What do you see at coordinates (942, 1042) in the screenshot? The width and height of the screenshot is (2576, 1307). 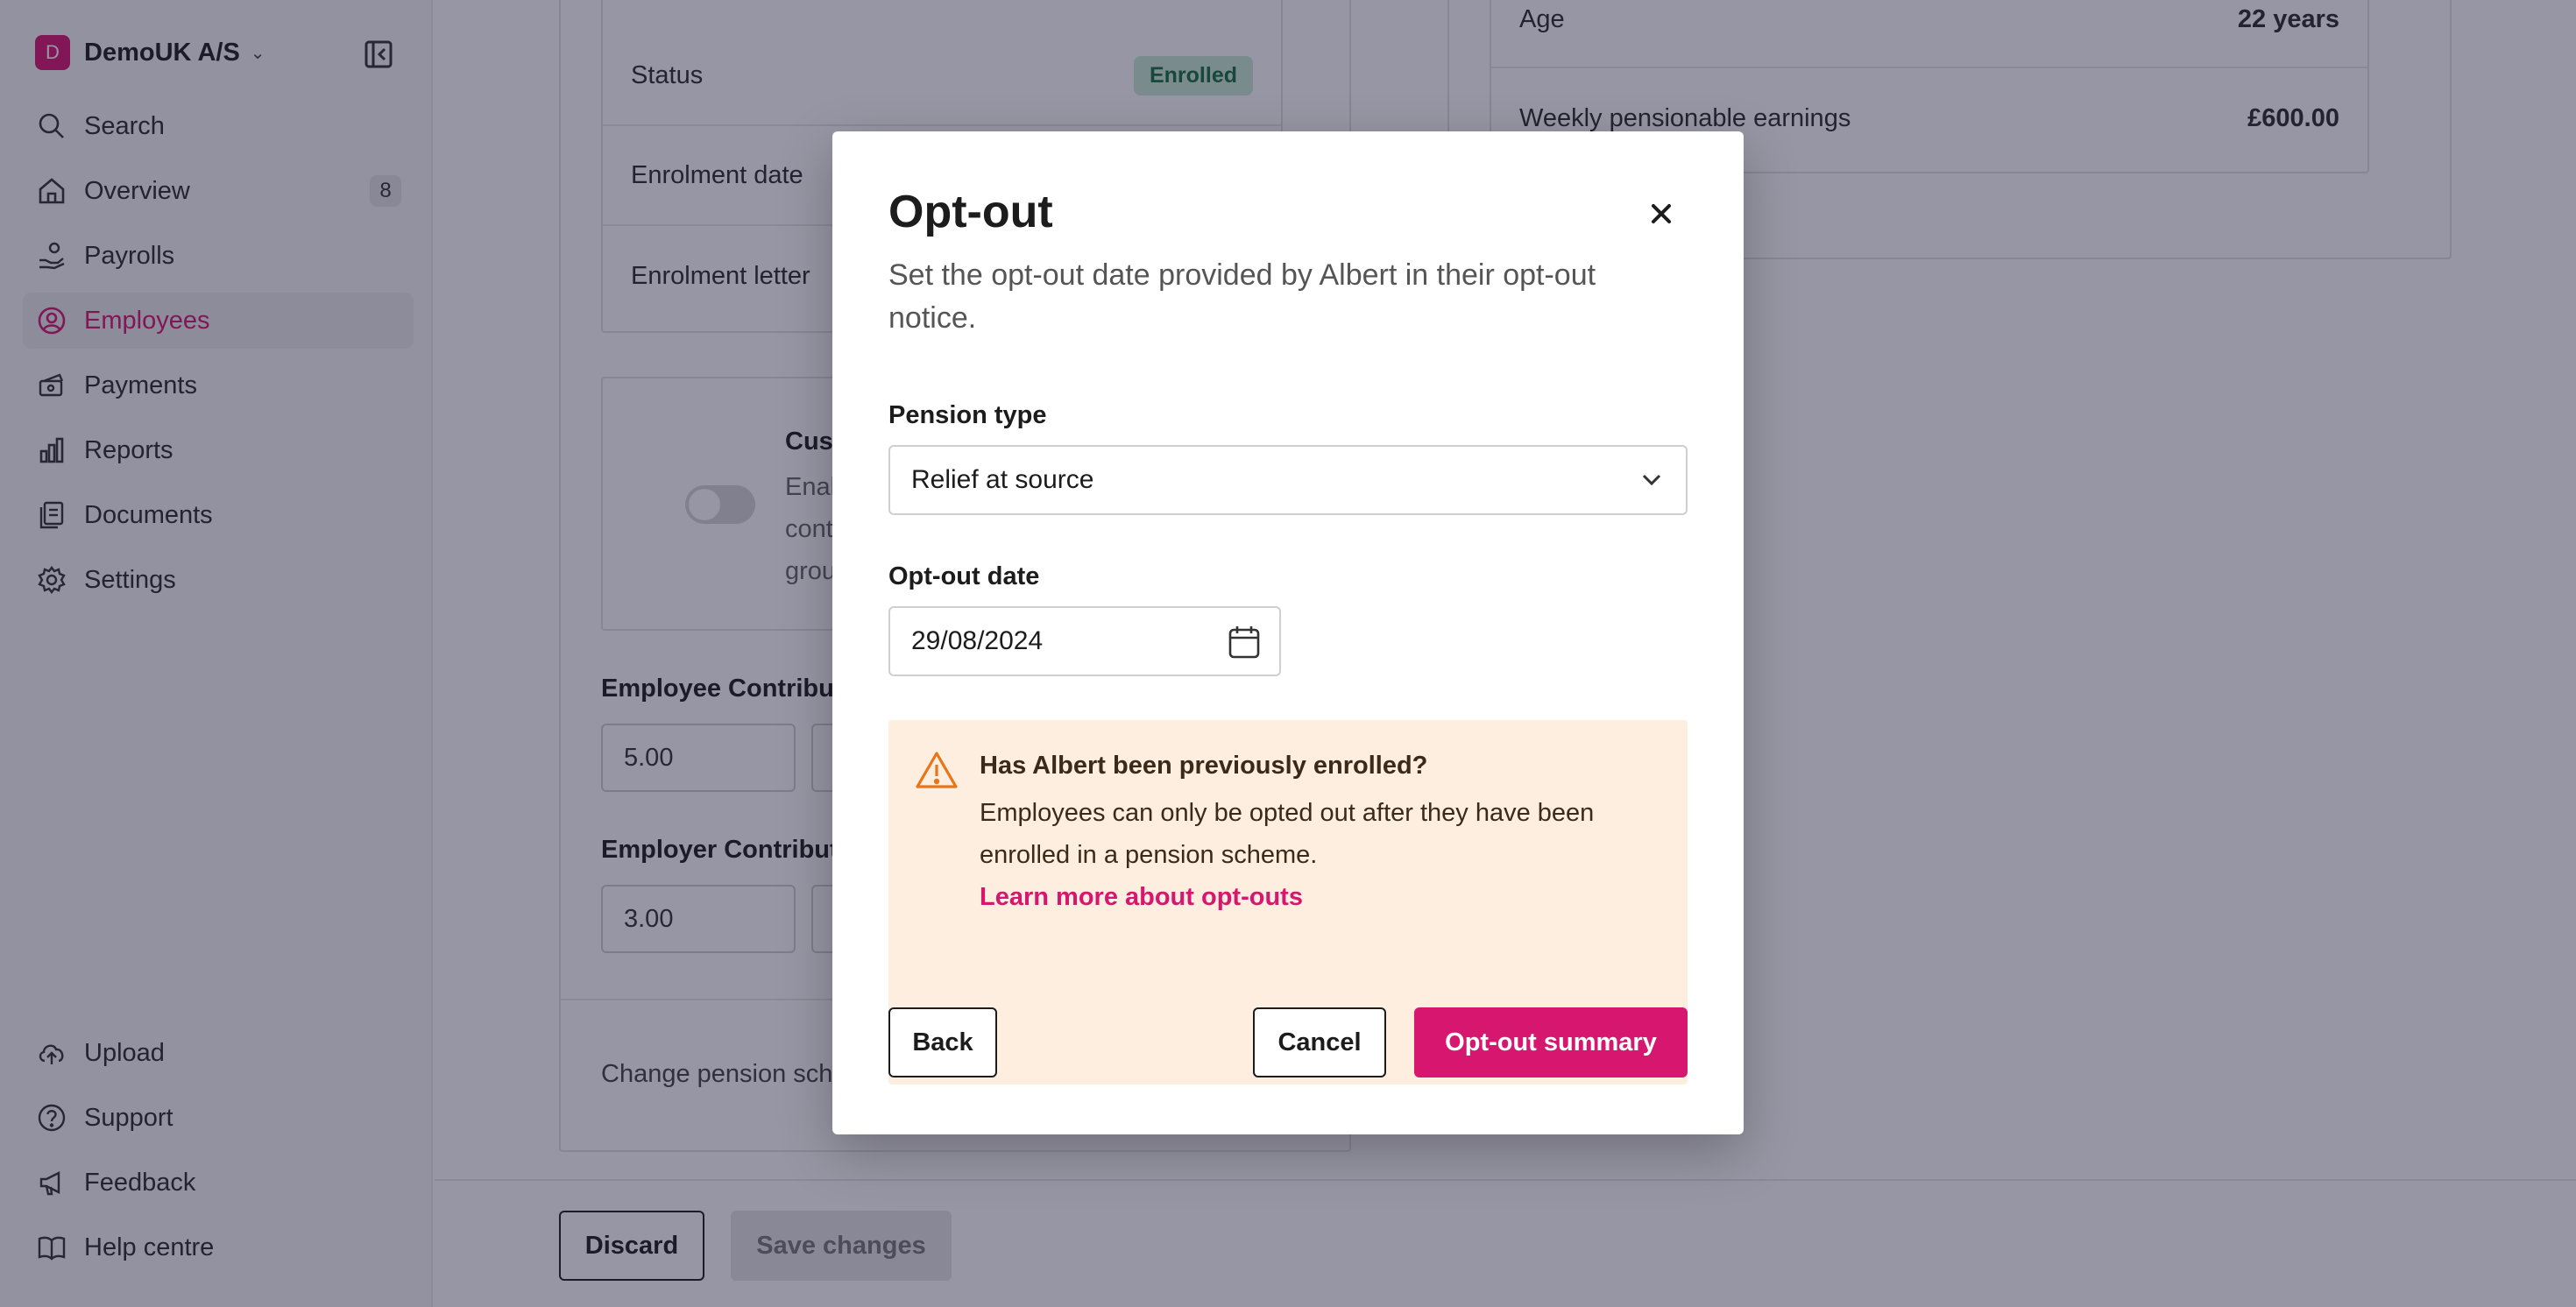 I see `back-button: Back` at bounding box center [942, 1042].